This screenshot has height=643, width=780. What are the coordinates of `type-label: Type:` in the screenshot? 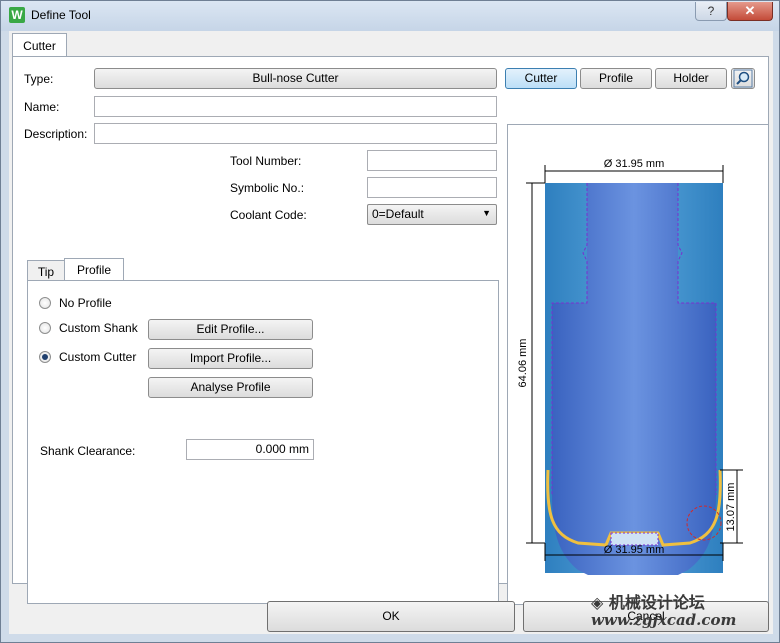 It's located at (39, 79).